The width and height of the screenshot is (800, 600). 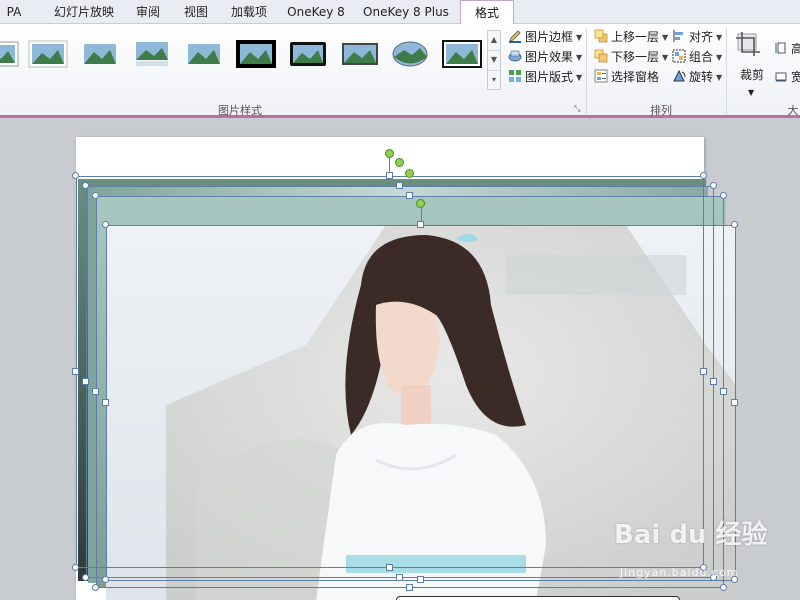 I want to click on gallery-scroller: ▲ ▼ ▾, so click(x=494, y=60).